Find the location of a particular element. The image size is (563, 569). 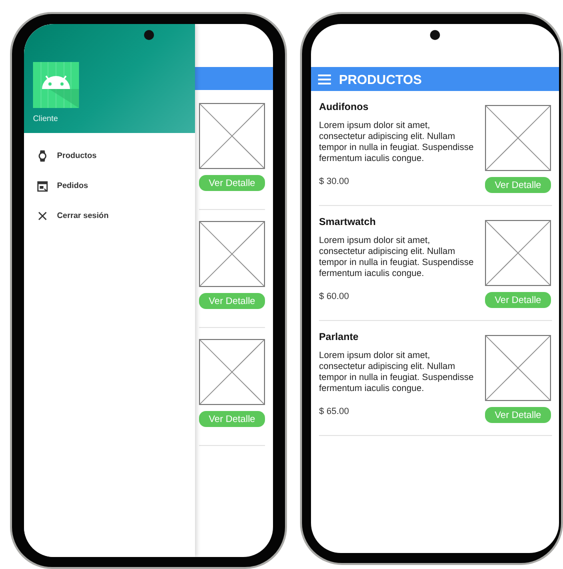

product-name: Parlante is located at coordinates (339, 337).